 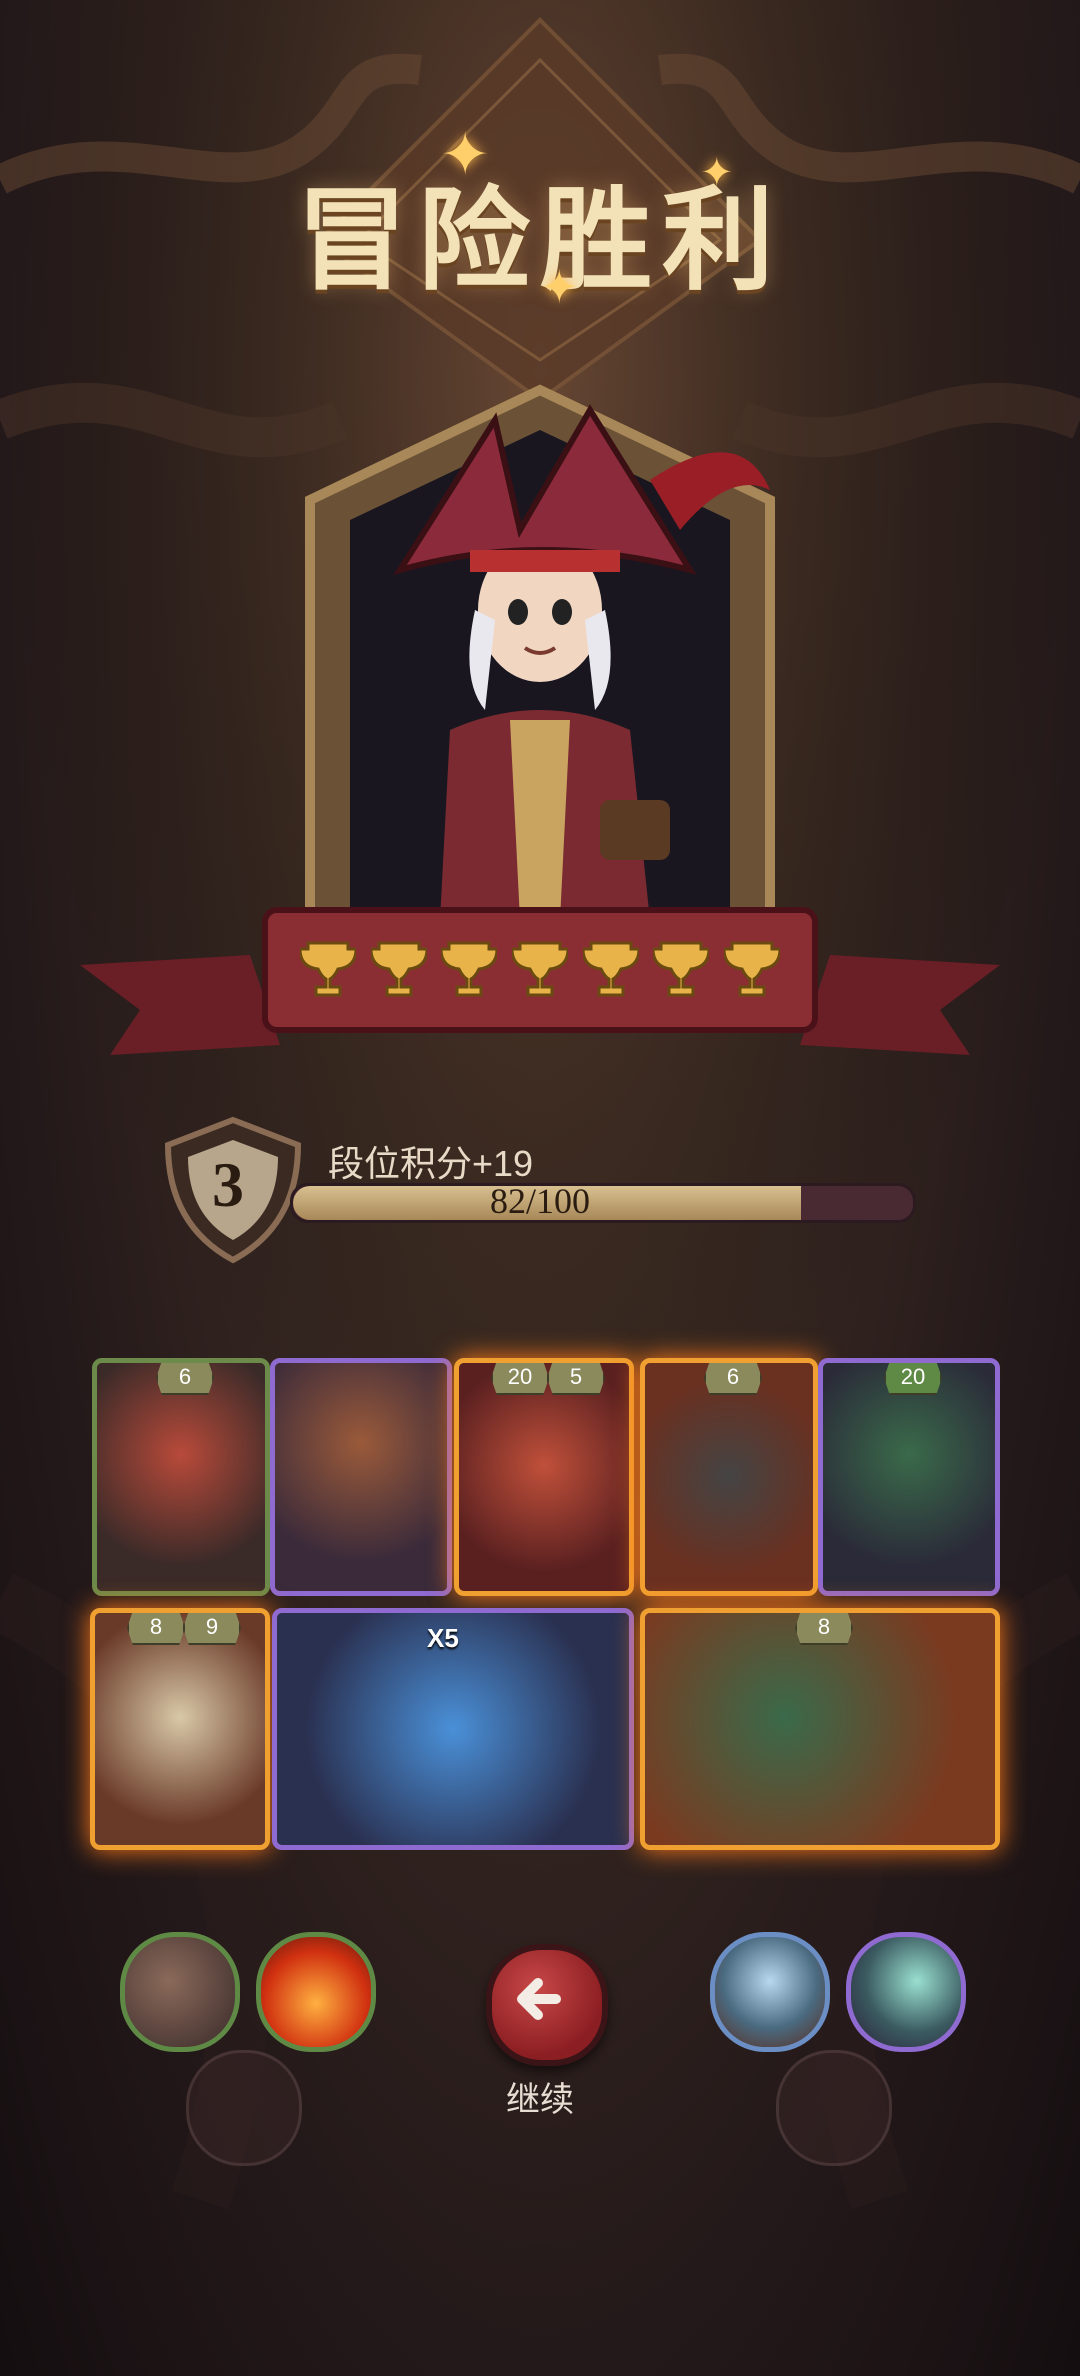 I want to click on rank-progress-text: 82/100, so click(x=539, y=1201).